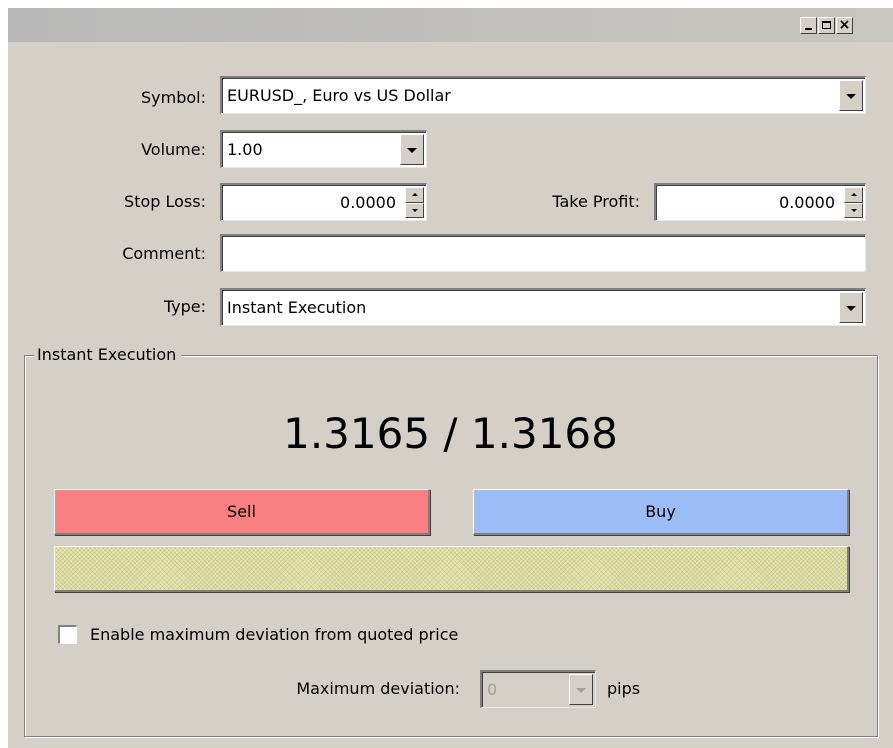 Image resolution: width=893 pixels, height=748 pixels. I want to click on maximize-button, so click(826, 25).